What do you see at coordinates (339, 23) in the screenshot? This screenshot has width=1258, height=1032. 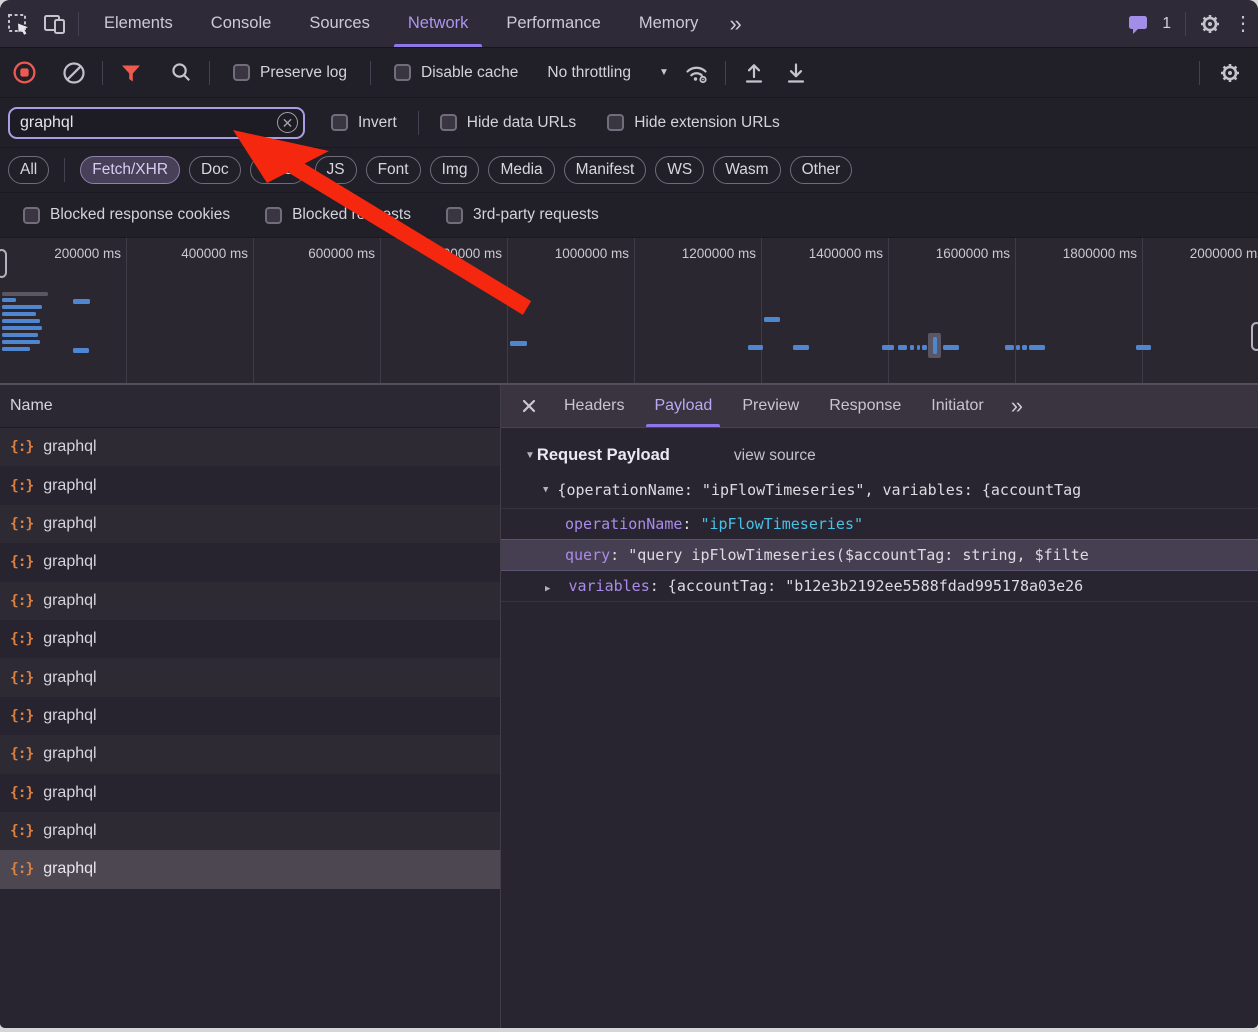 I see `tab-sources: Sources` at bounding box center [339, 23].